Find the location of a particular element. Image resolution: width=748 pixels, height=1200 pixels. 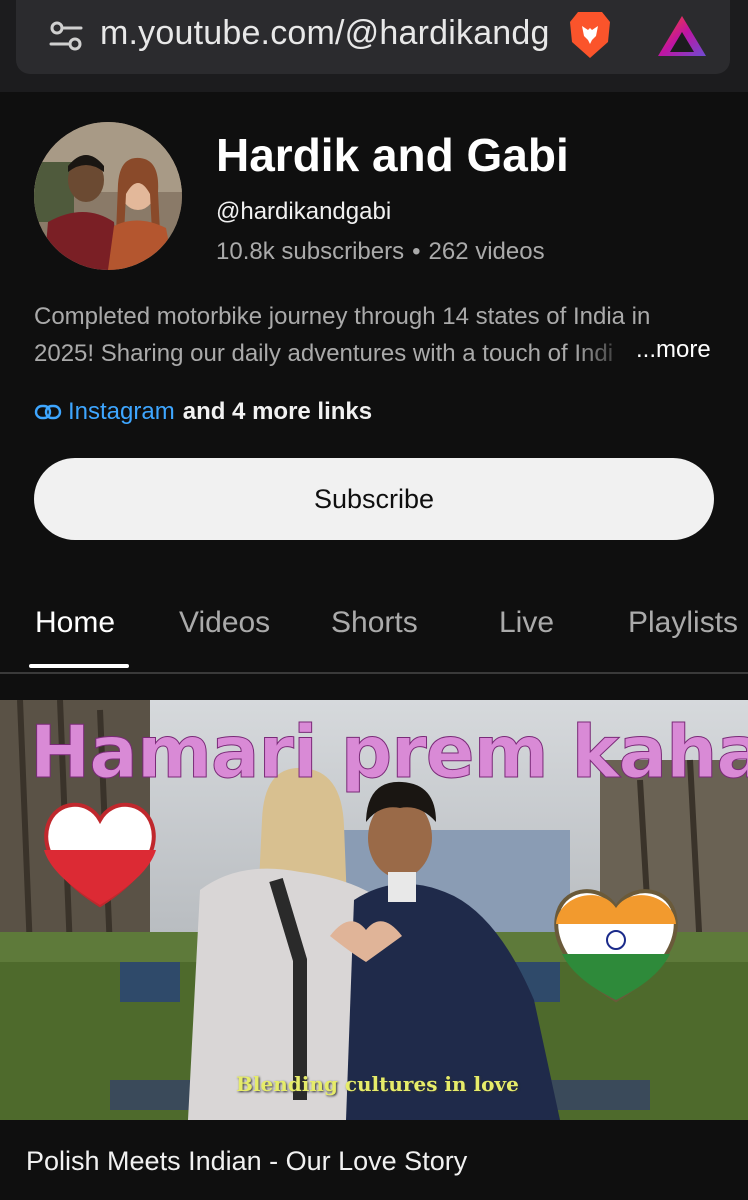

thumbnail-tagline: Blending cultures in love is located at coordinates (377, 1084).